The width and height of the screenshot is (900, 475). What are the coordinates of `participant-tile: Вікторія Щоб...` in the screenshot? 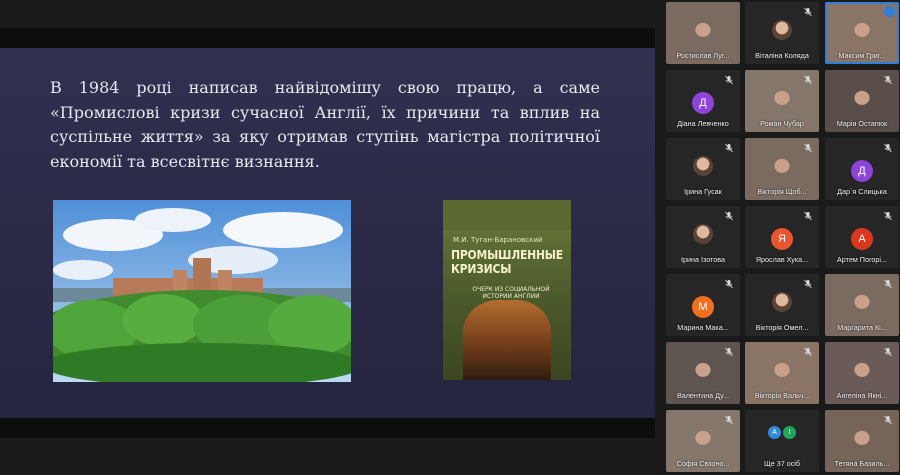 It's located at (782, 169).